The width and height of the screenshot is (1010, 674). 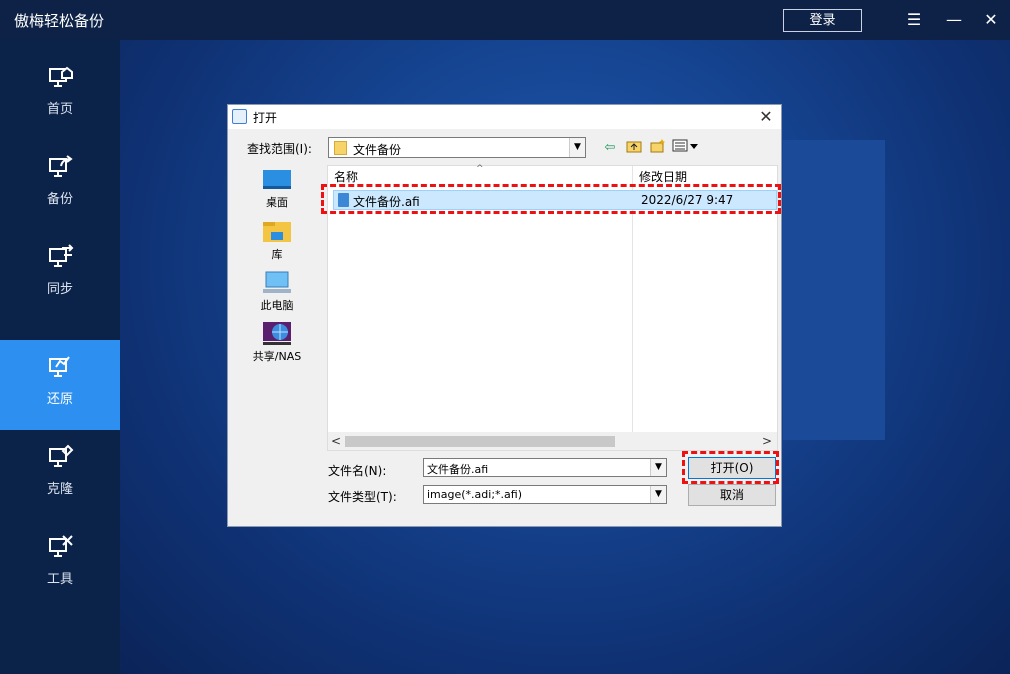 I want to click on sidebar-item-home: 首页, so click(x=60, y=95).